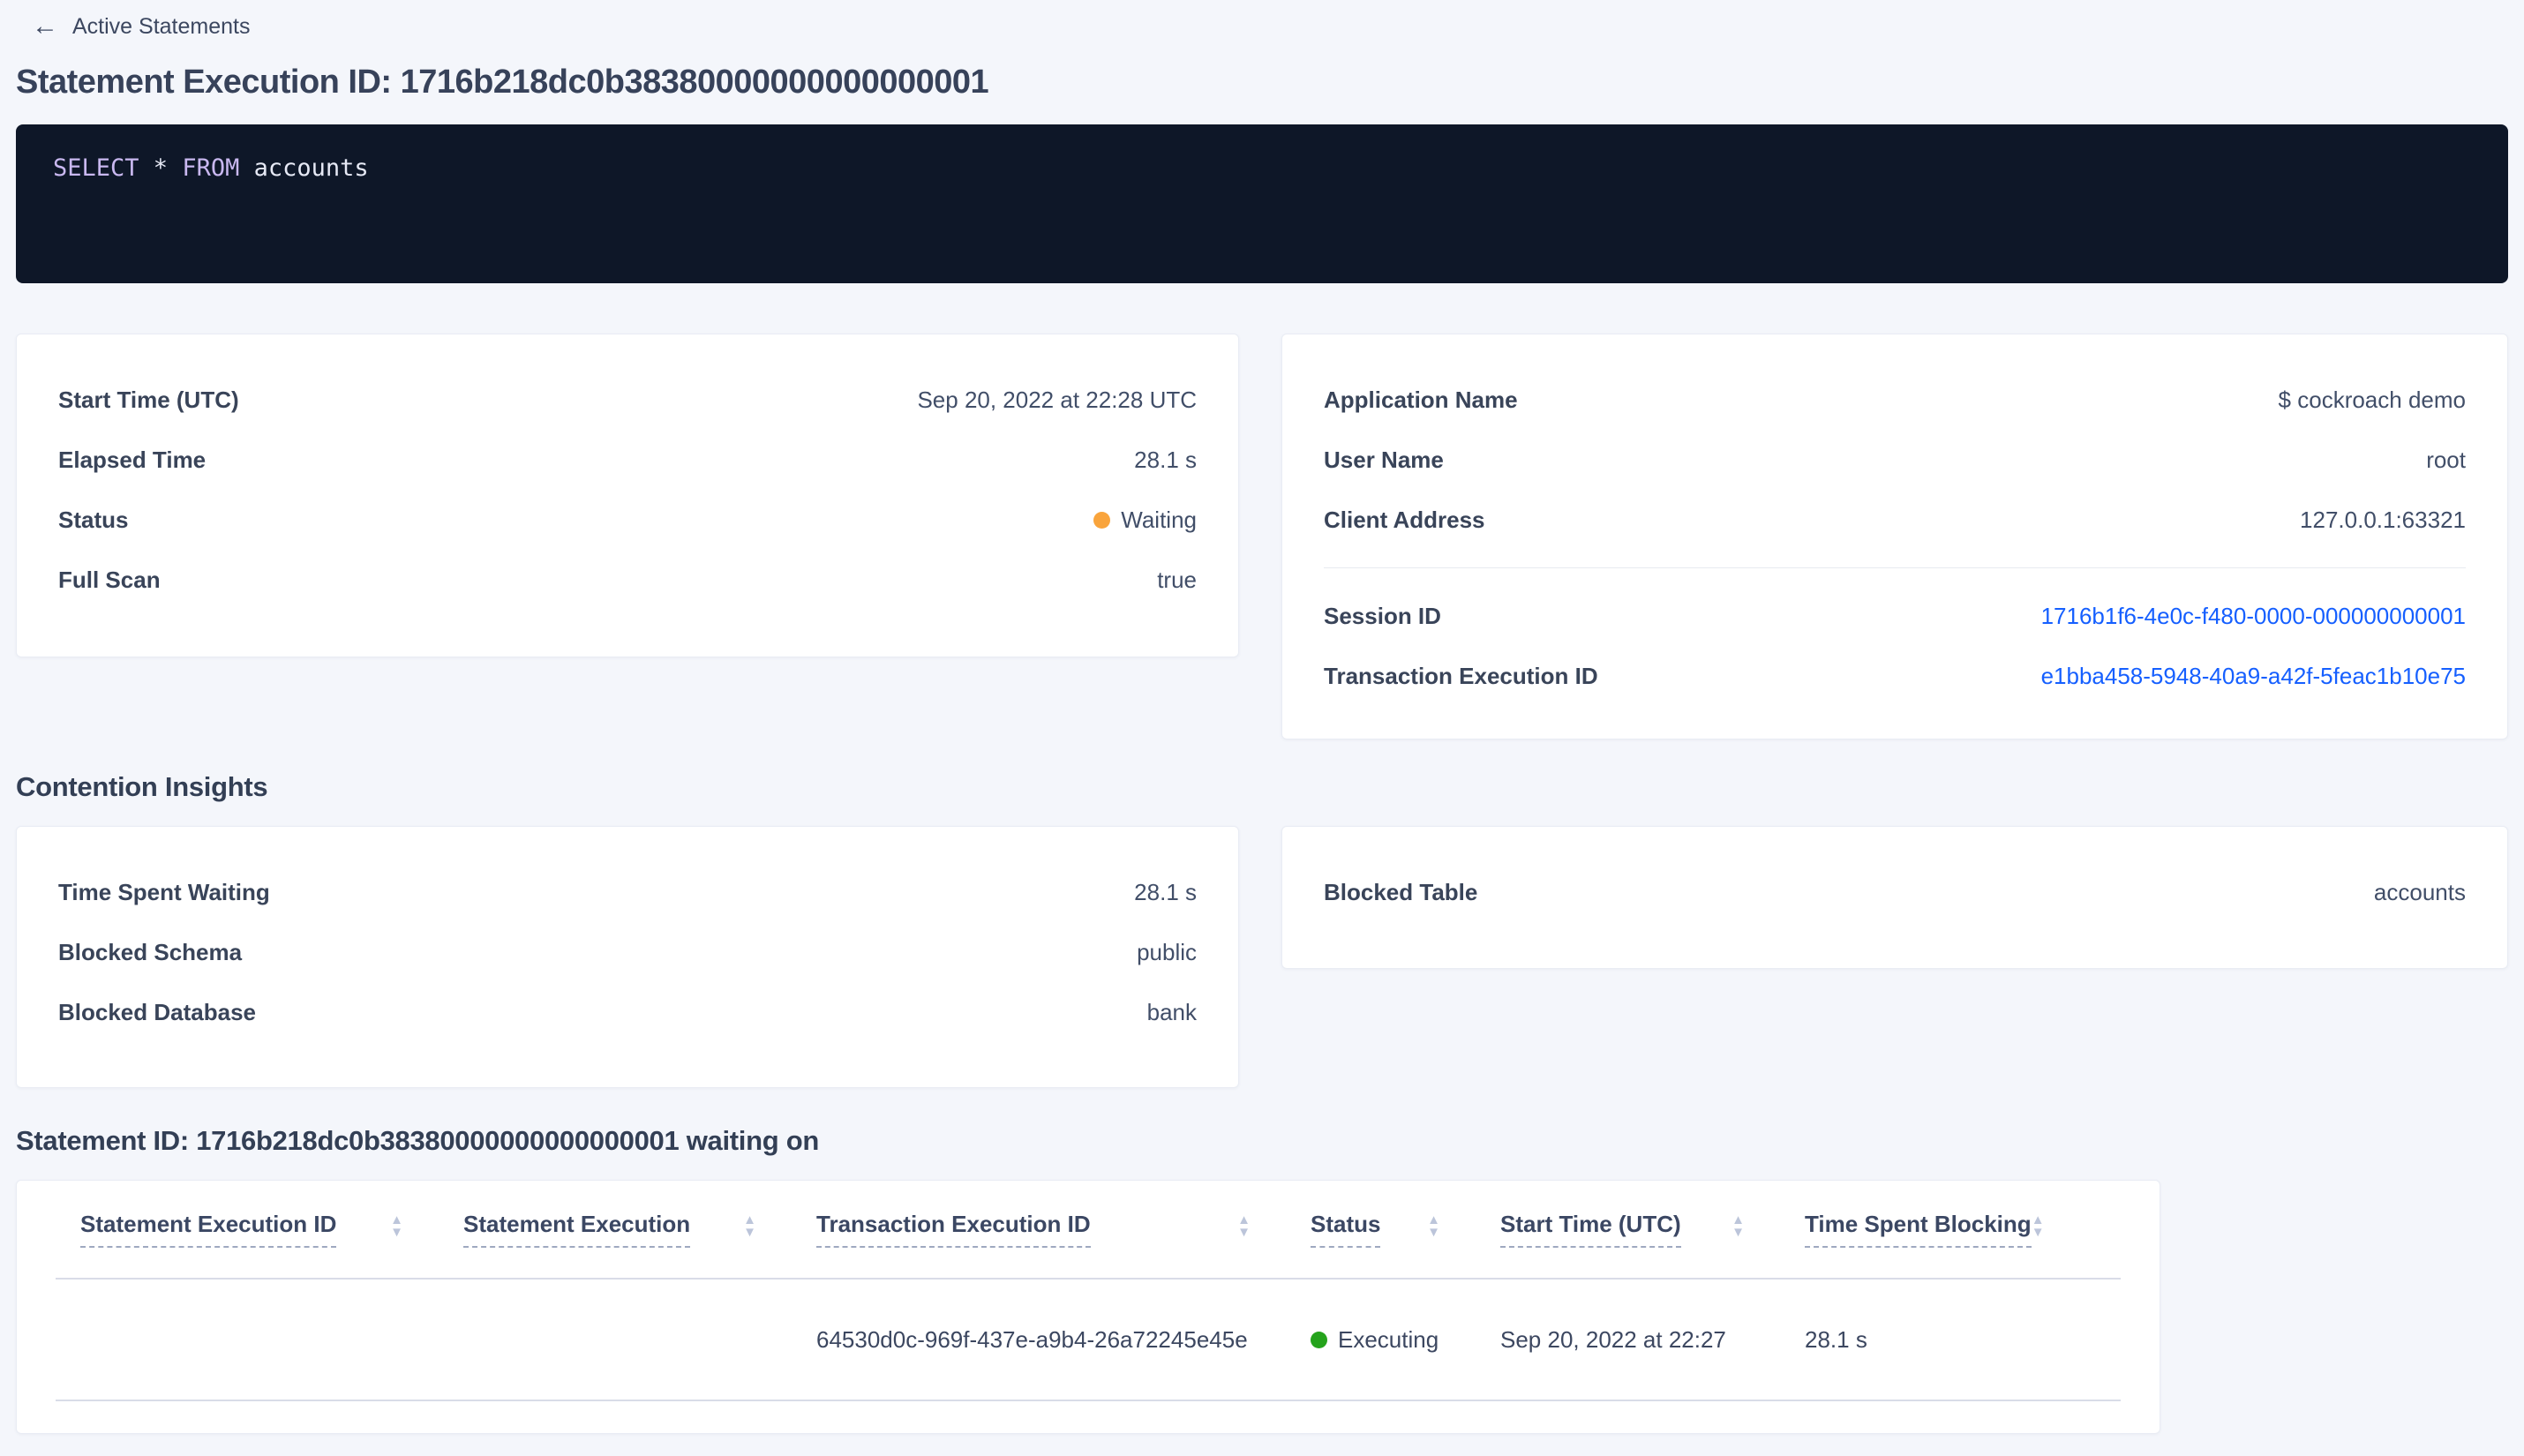  What do you see at coordinates (304, 168) in the screenshot?
I see `sql-table-name: accounts` at bounding box center [304, 168].